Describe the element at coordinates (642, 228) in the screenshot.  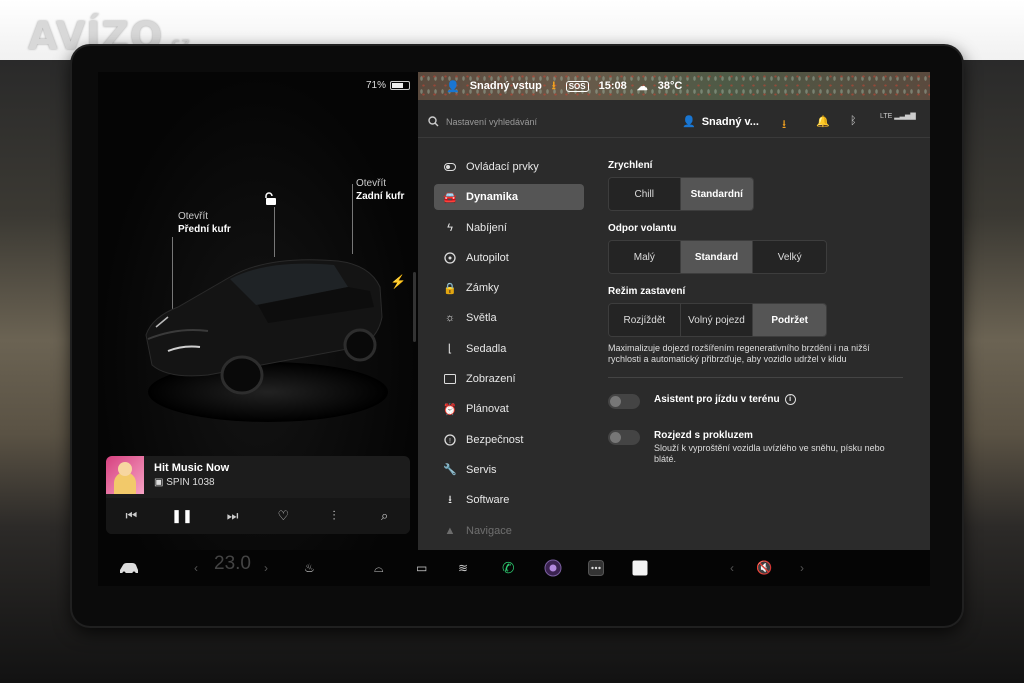
I see `steering-label: Odpor volantu` at that location.